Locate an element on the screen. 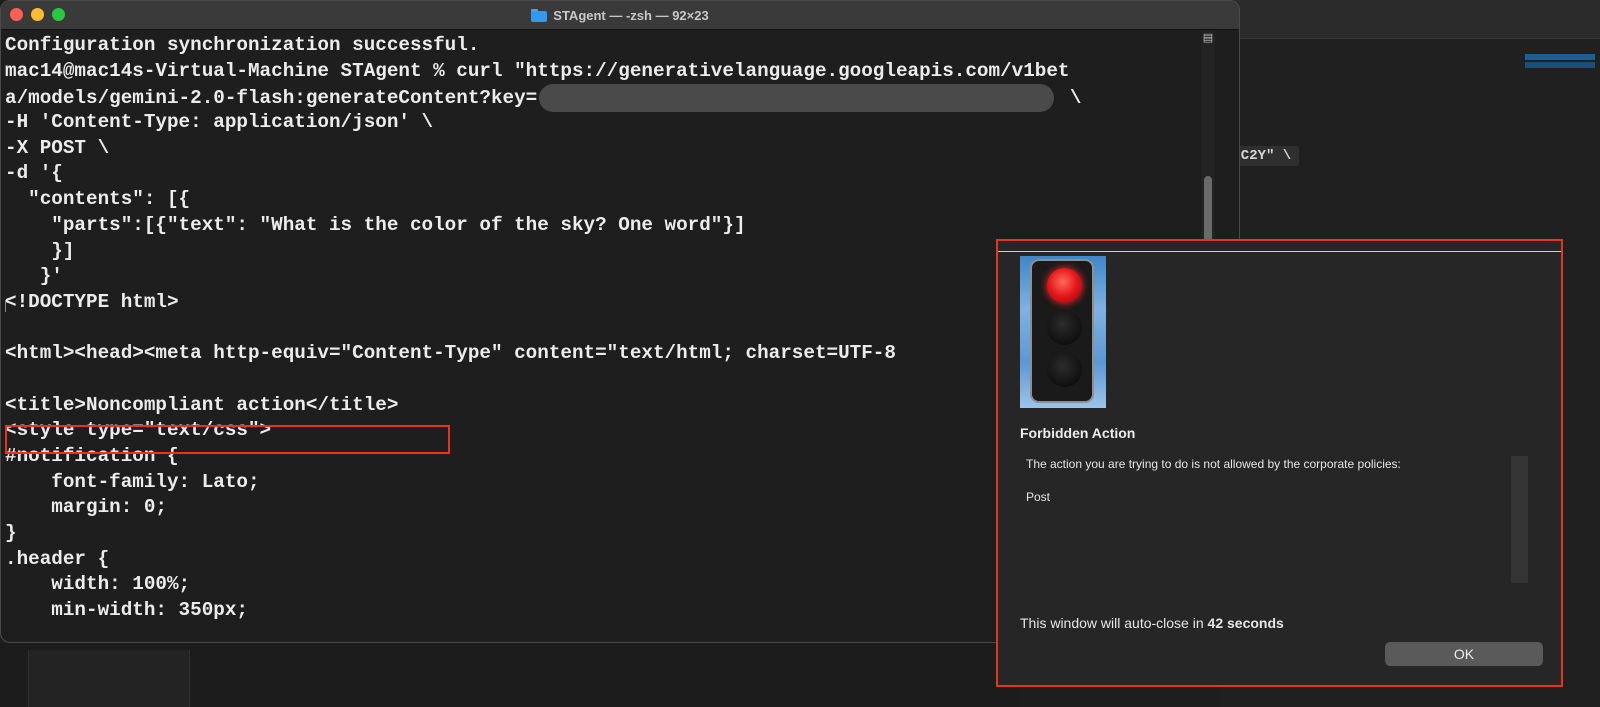 This screenshot has width=1600, height=707. traffic-light-red-icon is located at coordinates (1063, 332).